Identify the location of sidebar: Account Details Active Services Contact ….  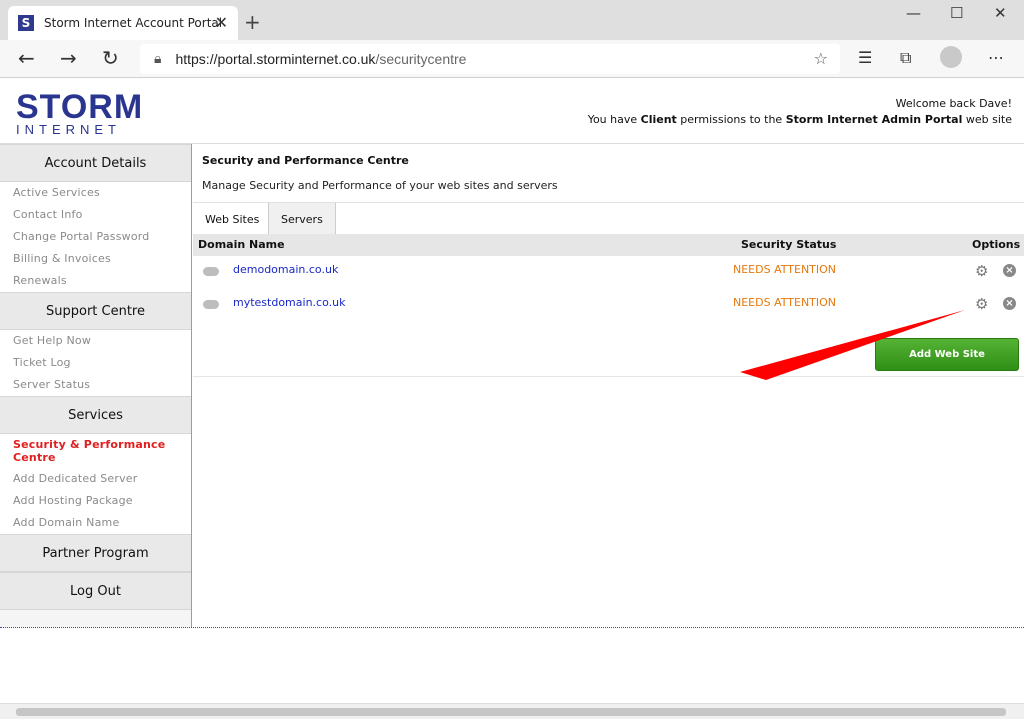
(96, 386).